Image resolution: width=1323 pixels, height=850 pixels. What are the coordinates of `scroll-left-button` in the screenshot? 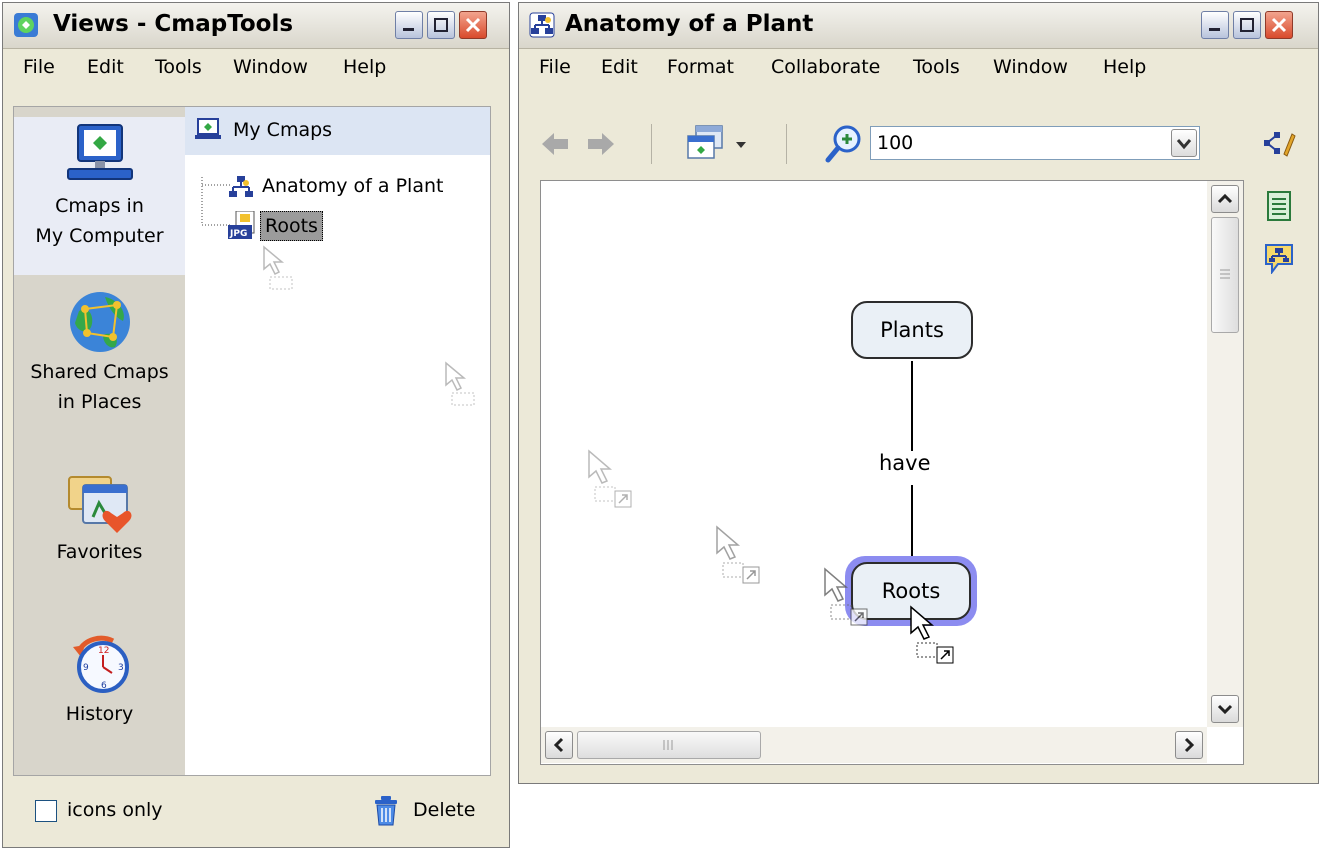 It's located at (559, 745).